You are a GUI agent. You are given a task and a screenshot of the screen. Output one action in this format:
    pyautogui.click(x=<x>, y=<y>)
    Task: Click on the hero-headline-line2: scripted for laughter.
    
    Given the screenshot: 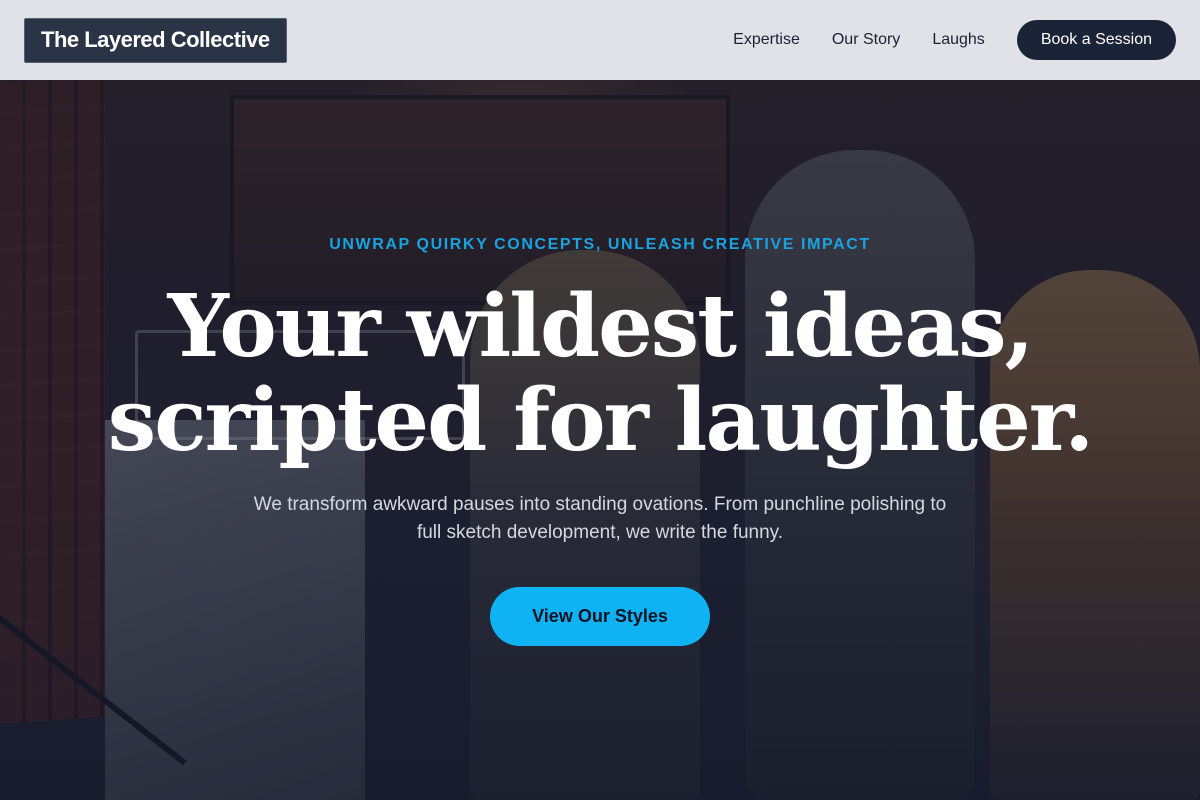 What is the action you would take?
    pyautogui.click(x=600, y=420)
    